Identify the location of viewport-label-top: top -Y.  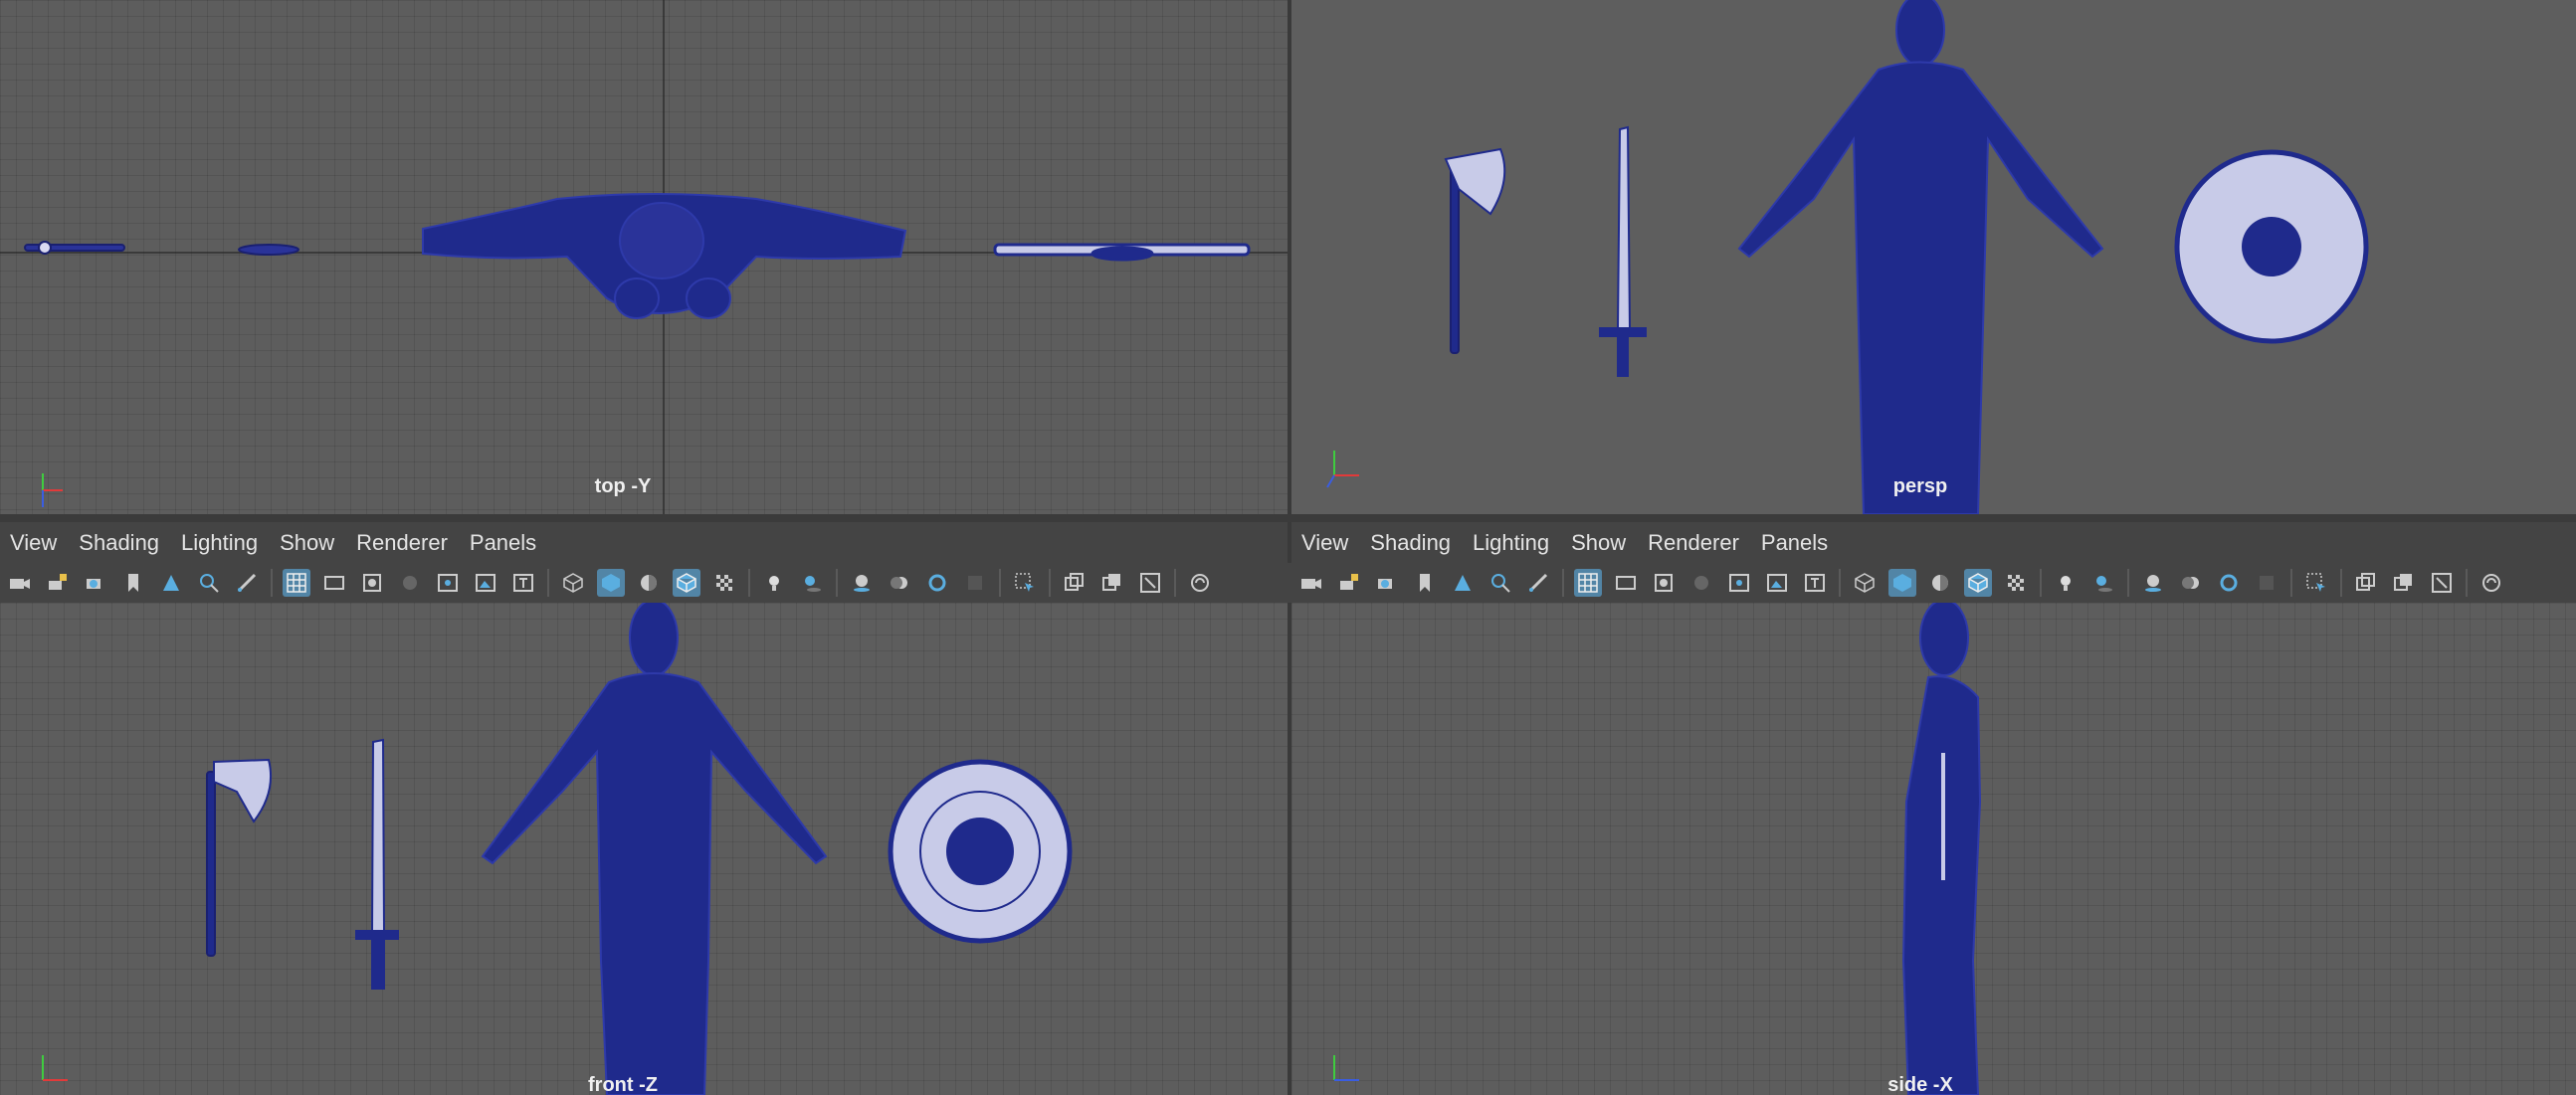
(623, 486).